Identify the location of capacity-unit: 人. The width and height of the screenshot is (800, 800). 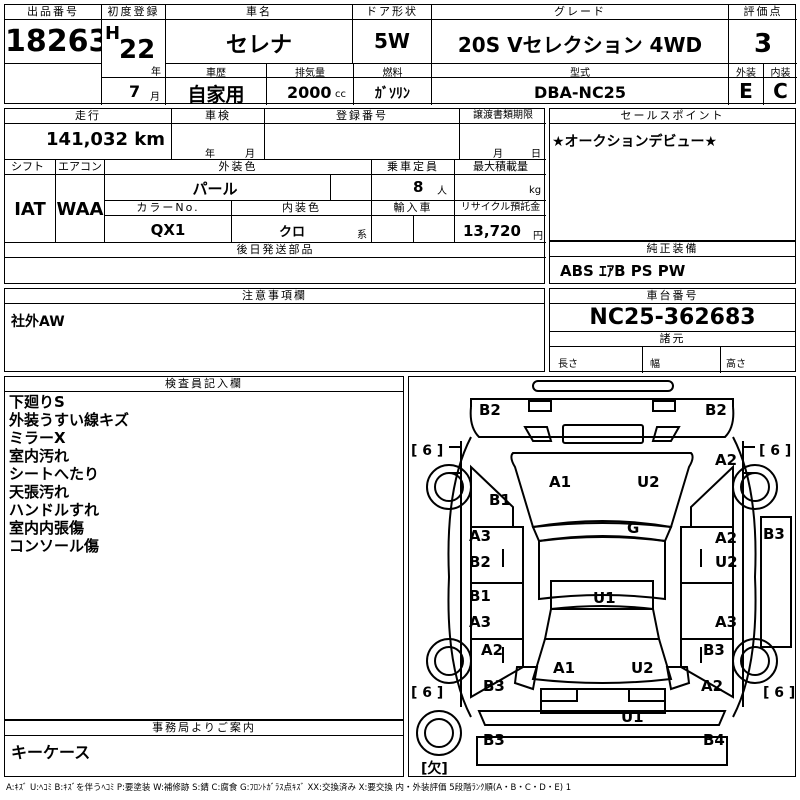
(442, 191).